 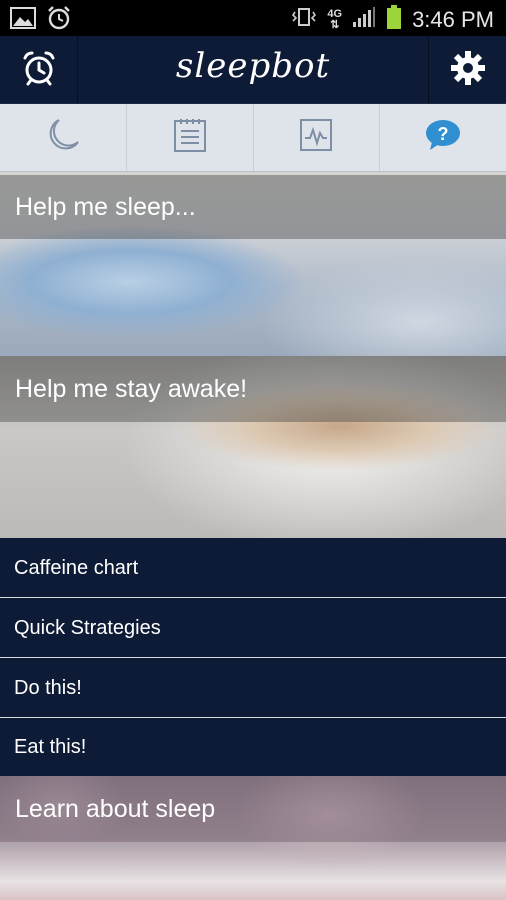 I want to click on learn-sleep-panel: Learn about sleep, so click(x=253, y=838).